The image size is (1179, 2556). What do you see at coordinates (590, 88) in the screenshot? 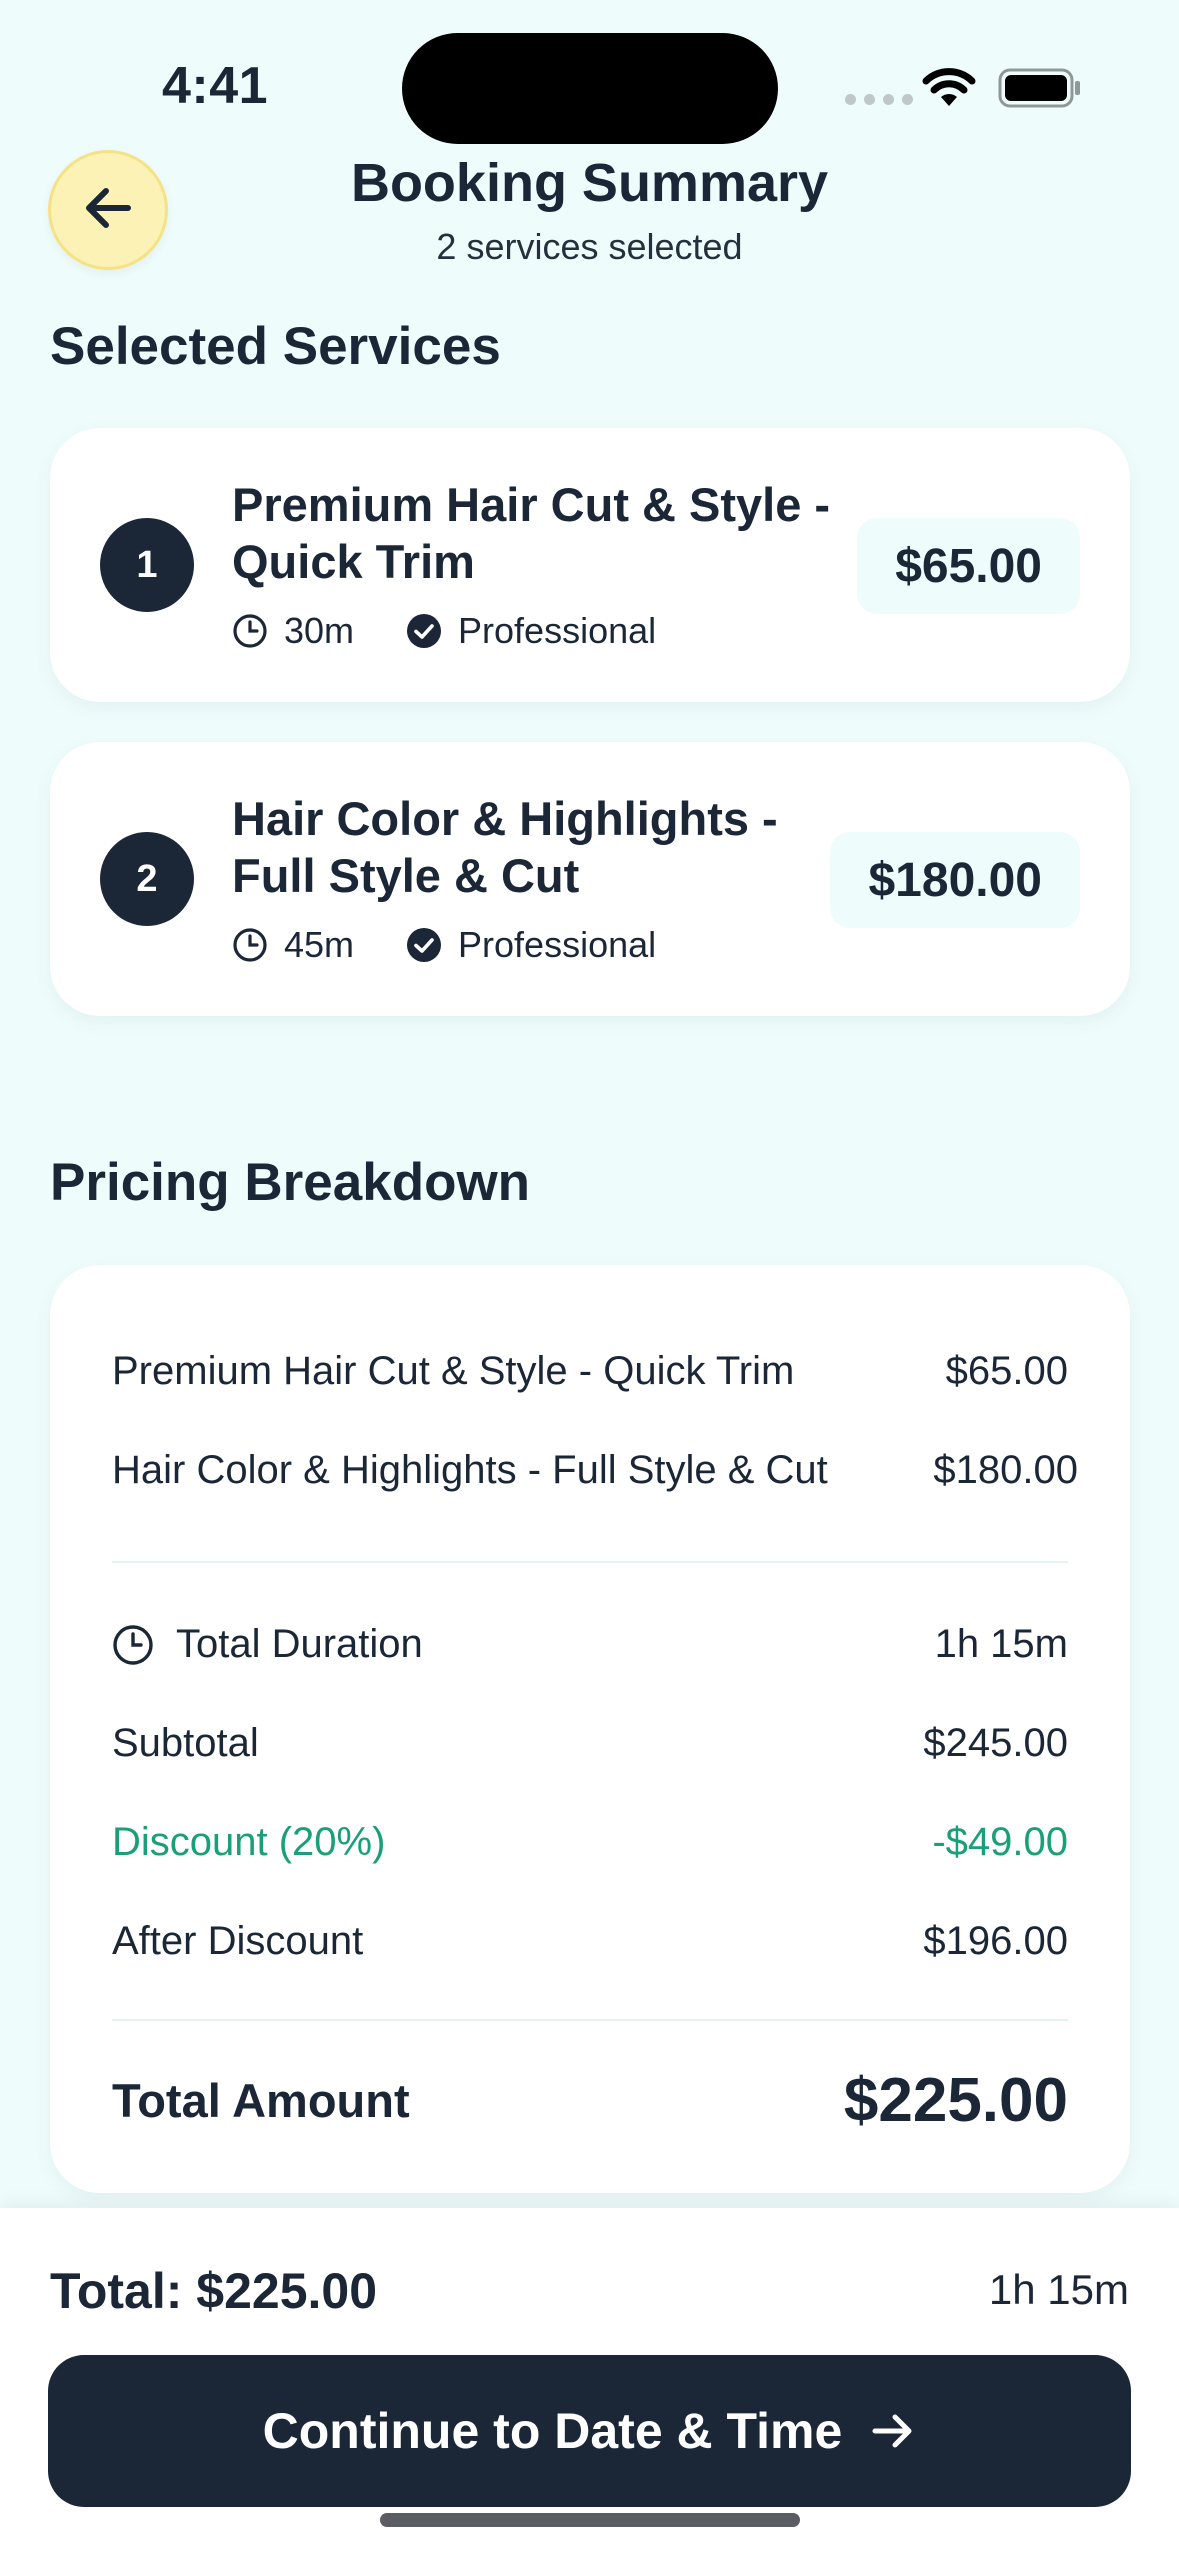
I see `dynamic-island` at bounding box center [590, 88].